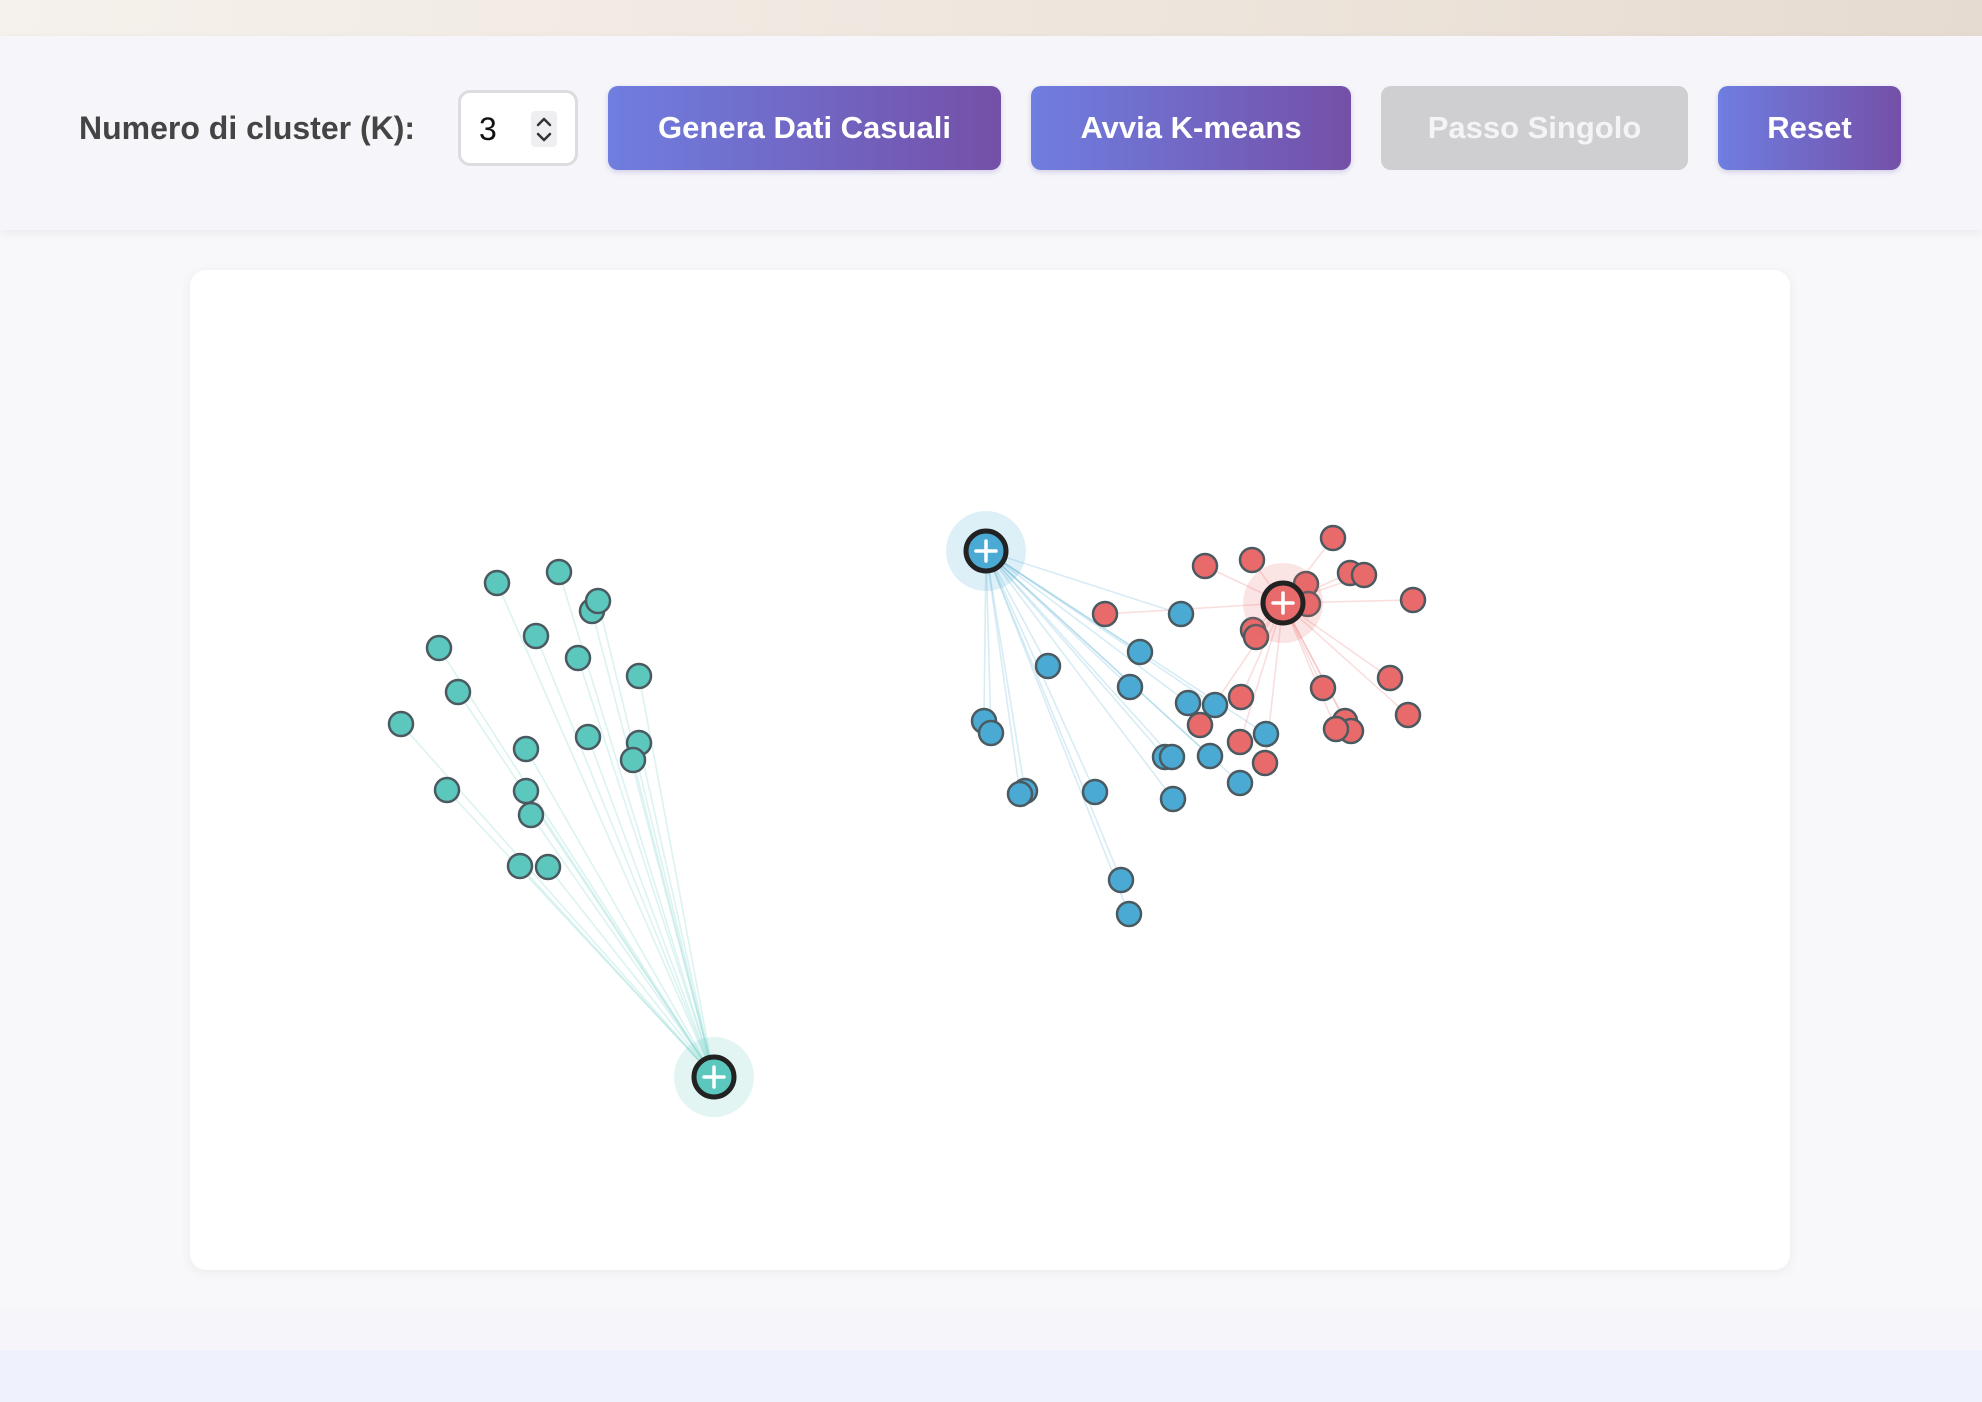 The width and height of the screenshot is (1982, 1402). What do you see at coordinates (247, 128) in the screenshot?
I see `k-label: Numero di cluster (K):` at bounding box center [247, 128].